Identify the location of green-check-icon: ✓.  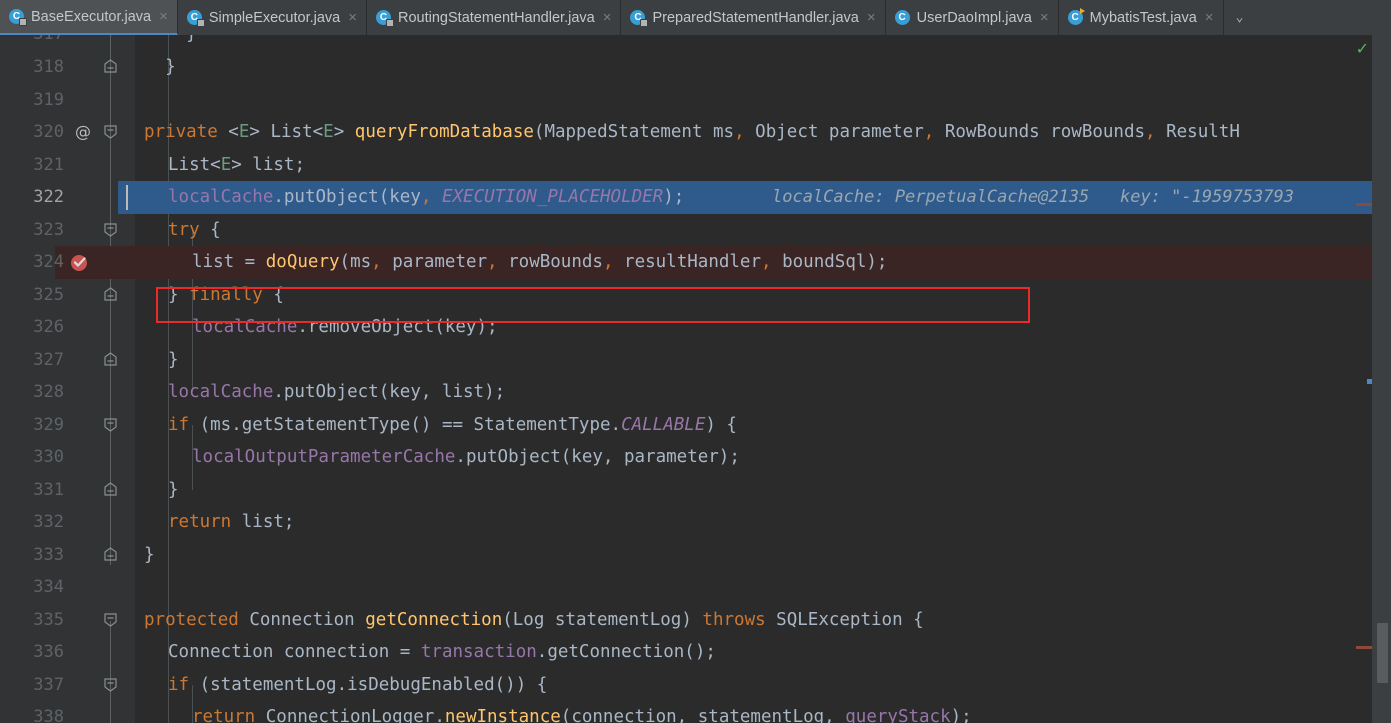
(1362, 49).